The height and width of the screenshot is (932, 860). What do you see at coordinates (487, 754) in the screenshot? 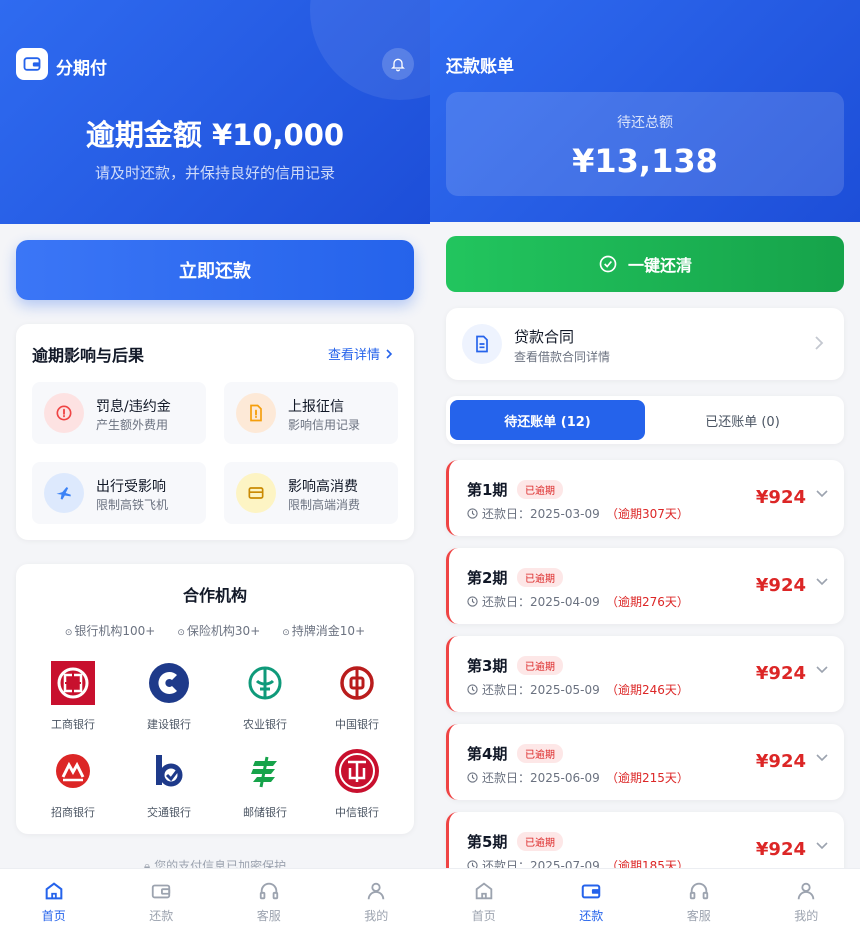
I see `bill-period: 第4期` at bounding box center [487, 754].